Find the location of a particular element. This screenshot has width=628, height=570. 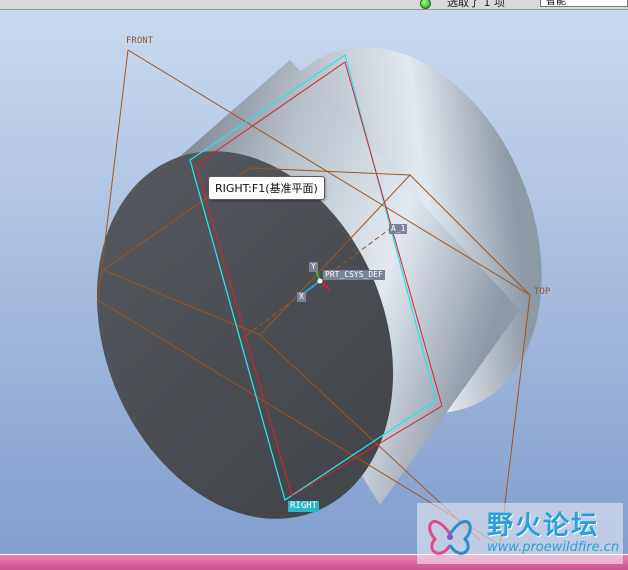

top-plane-label: TOP is located at coordinates (542, 292).